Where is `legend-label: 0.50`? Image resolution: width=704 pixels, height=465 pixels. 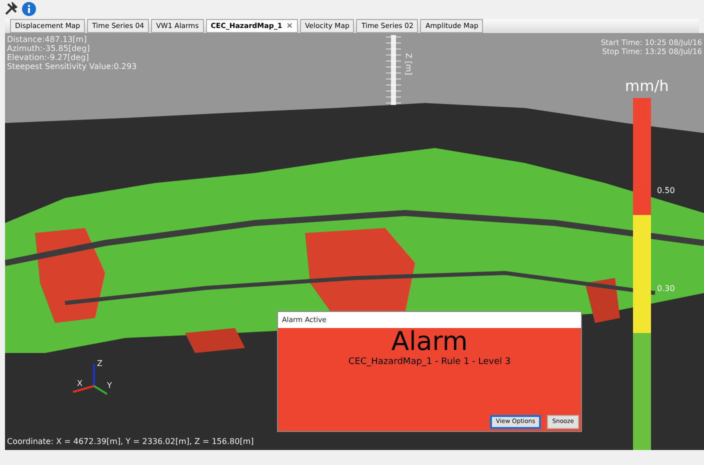 legend-label: 0.50 is located at coordinates (666, 191).